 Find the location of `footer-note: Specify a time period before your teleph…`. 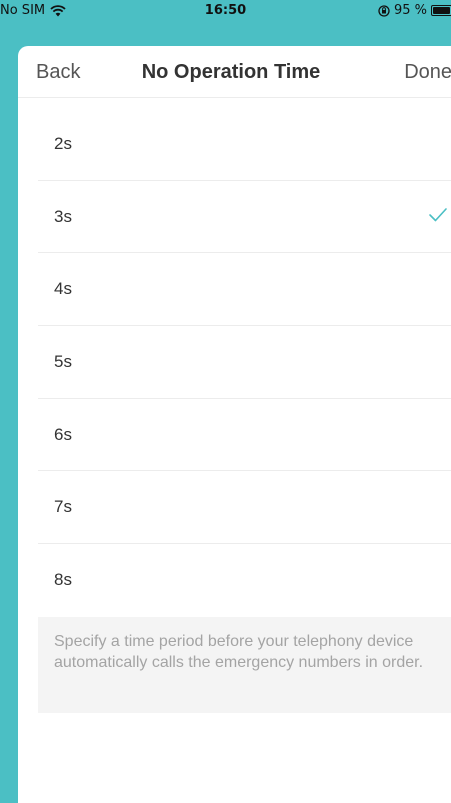

footer-note: Specify a time period before your teleph… is located at coordinates (244, 665).